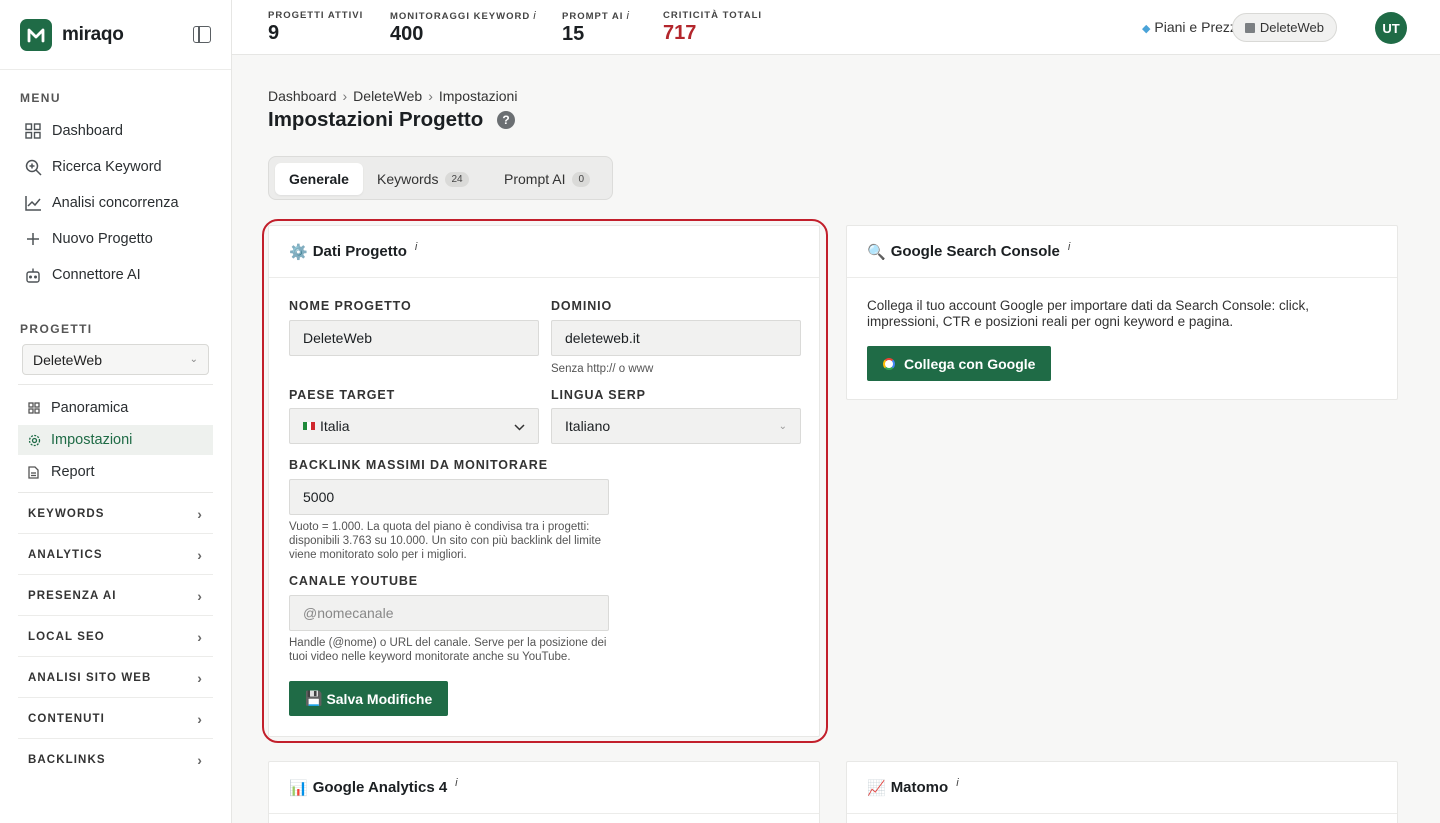  Describe the element at coordinates (463, 16) in the screenshot. I see `stat-label: MONITORAGGI KEYWORD i` at that location.